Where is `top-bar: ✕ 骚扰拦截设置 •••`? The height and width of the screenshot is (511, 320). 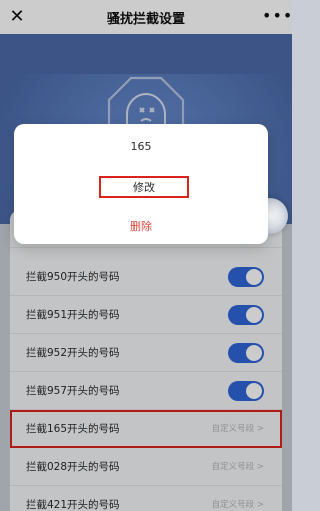
top-bar: ✕ 骚扰拦截设置 ••• is located at coordinates (146, 17).